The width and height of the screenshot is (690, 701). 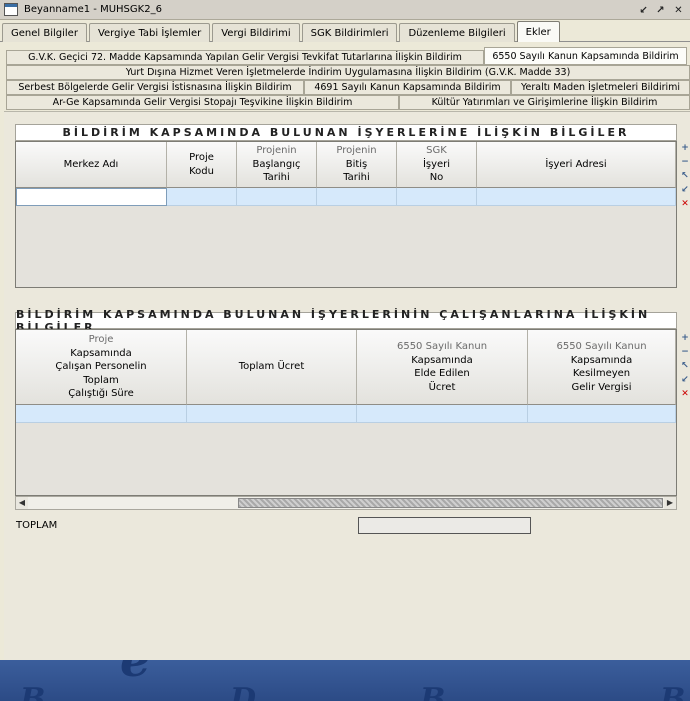 I want to click on column-header-merkez-adi: Merkez Adı, so click(x=91, y=165).